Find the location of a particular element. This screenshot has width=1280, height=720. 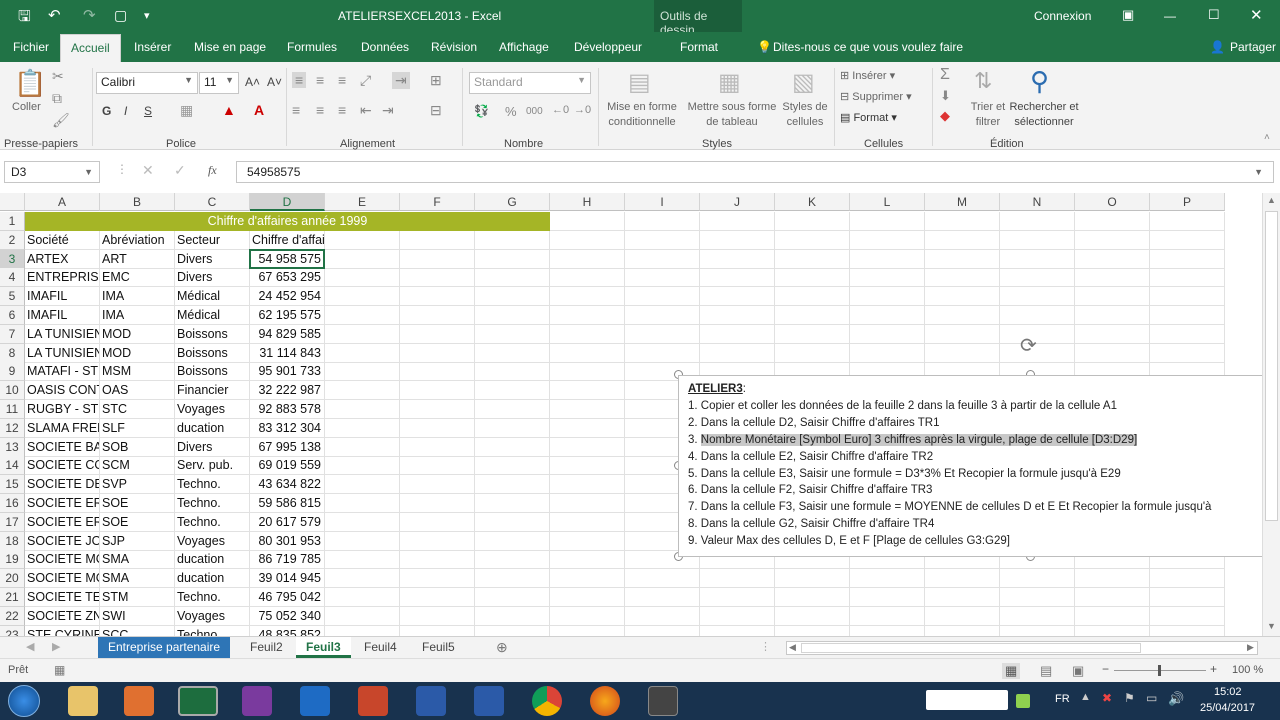

tab-mise-en-page: Mise en page is located at coordinates (230, 47).